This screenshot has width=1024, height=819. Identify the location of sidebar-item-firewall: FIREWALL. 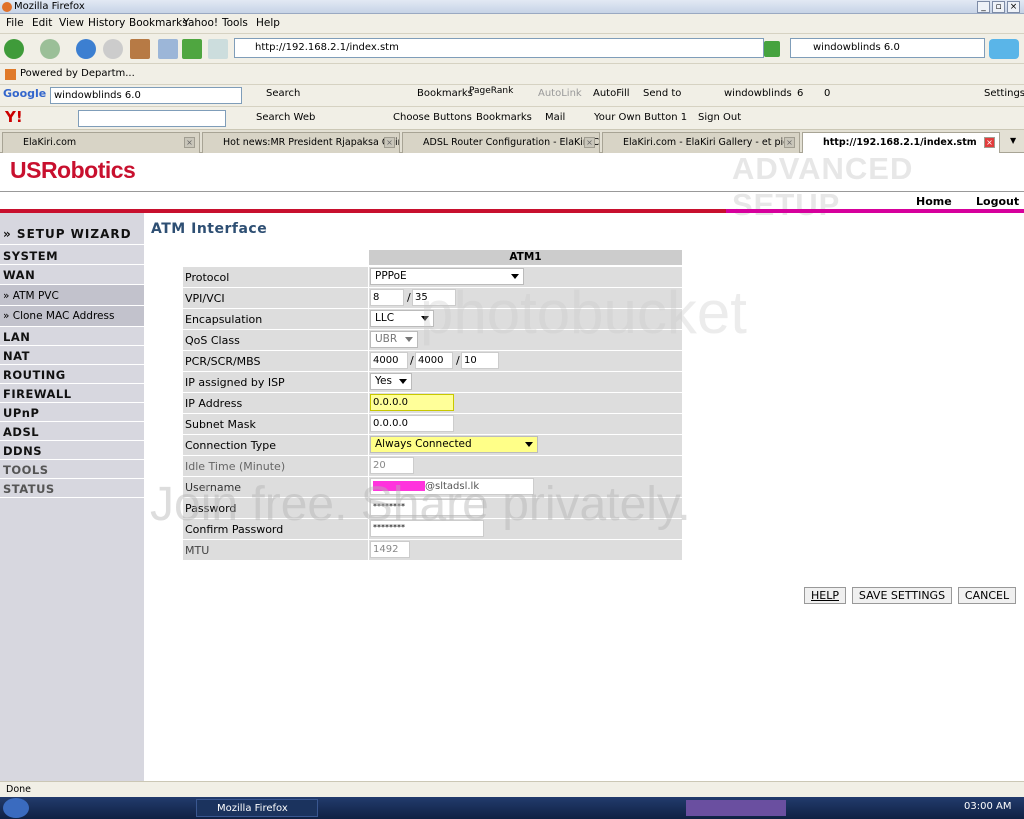
(72, 393).